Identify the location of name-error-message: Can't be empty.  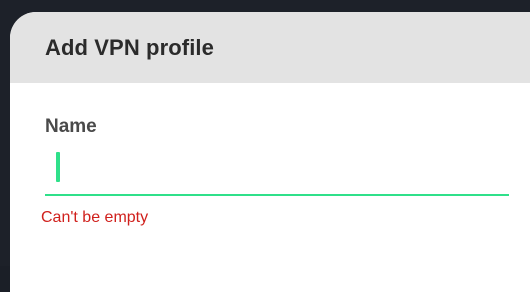
(95, 217).